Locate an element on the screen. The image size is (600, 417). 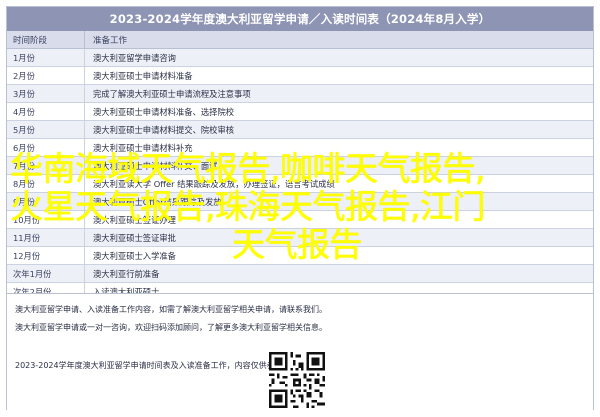
table-row: 次年1月份 澳大利亚行前准备 is located at coordinates (300, 274).